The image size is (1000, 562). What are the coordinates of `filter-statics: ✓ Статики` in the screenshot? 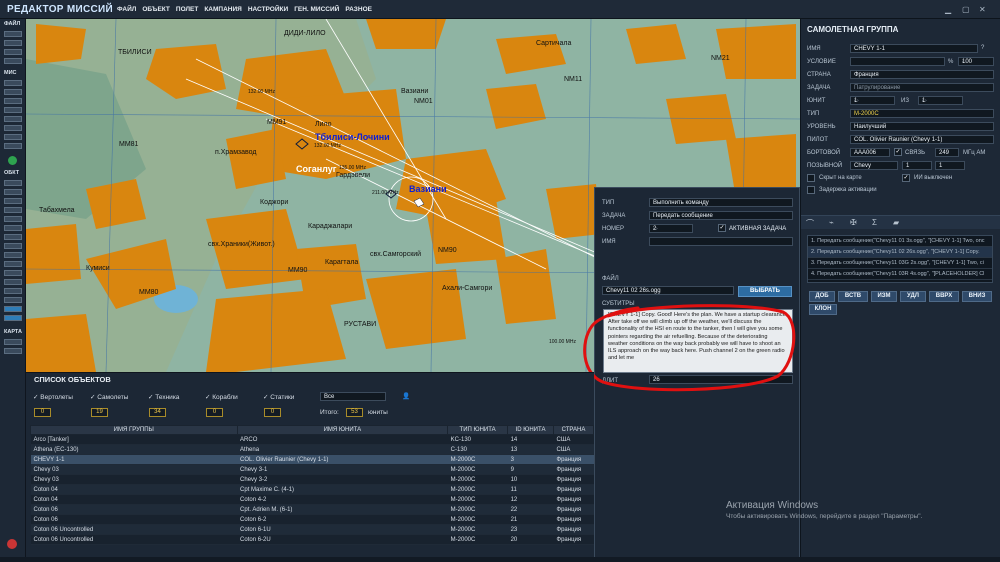 It's located at (278, 397).